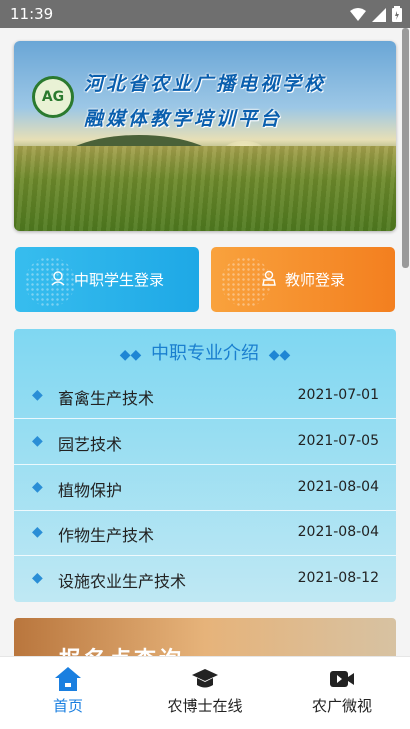  What do you see at coordinates (122, 581) in the screenshot?
I see `major-name: 设施农业生产技术` at bounding box center [122, 581].